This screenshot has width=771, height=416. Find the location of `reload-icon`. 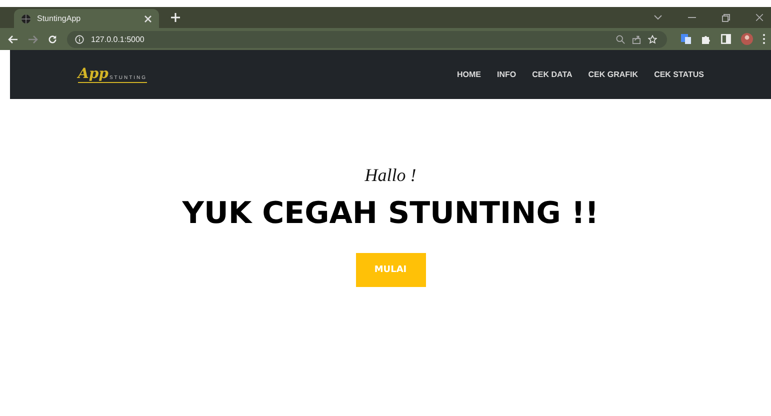

reload-icon is located at coordinates (52, 39).